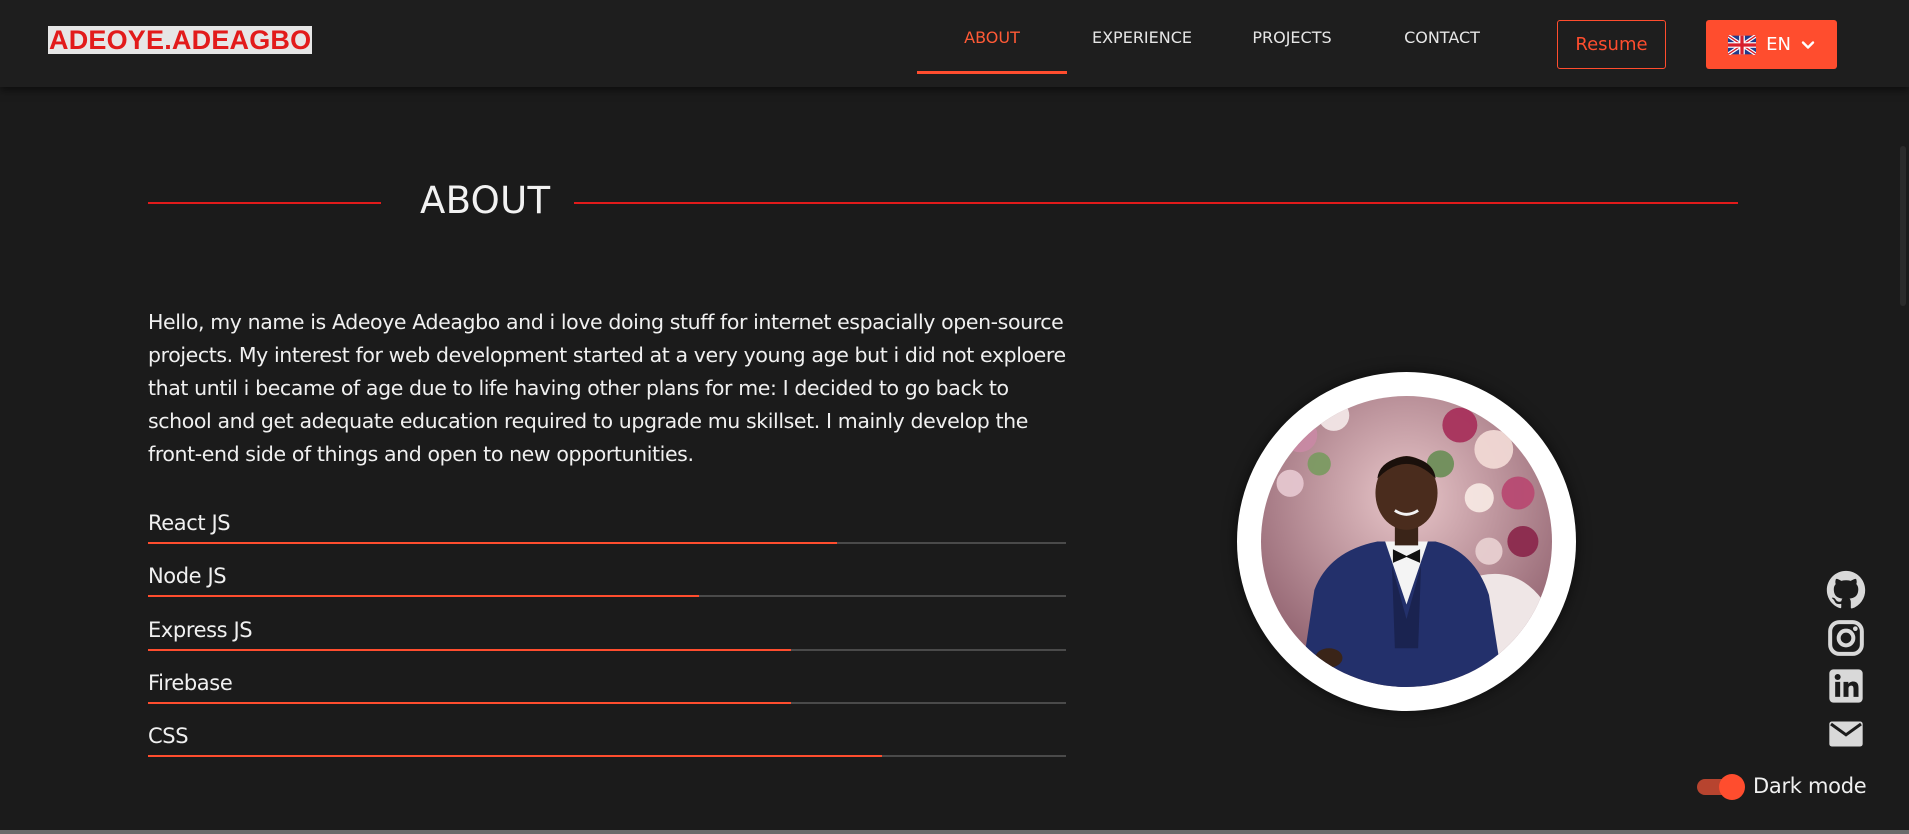  I want to click on dark-mode-toggle, so click(1721, 787).